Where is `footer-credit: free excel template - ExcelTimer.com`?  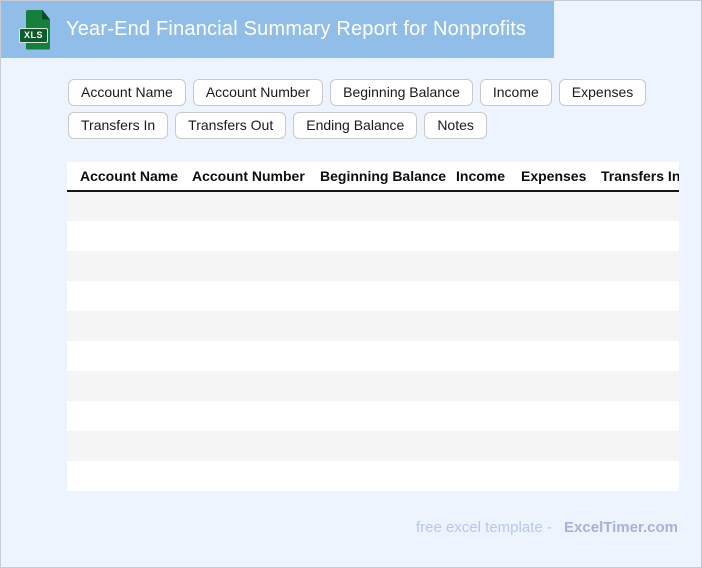
footer-credit: free excel template - ExcelTimer.com is located at coordinates (547, 527).